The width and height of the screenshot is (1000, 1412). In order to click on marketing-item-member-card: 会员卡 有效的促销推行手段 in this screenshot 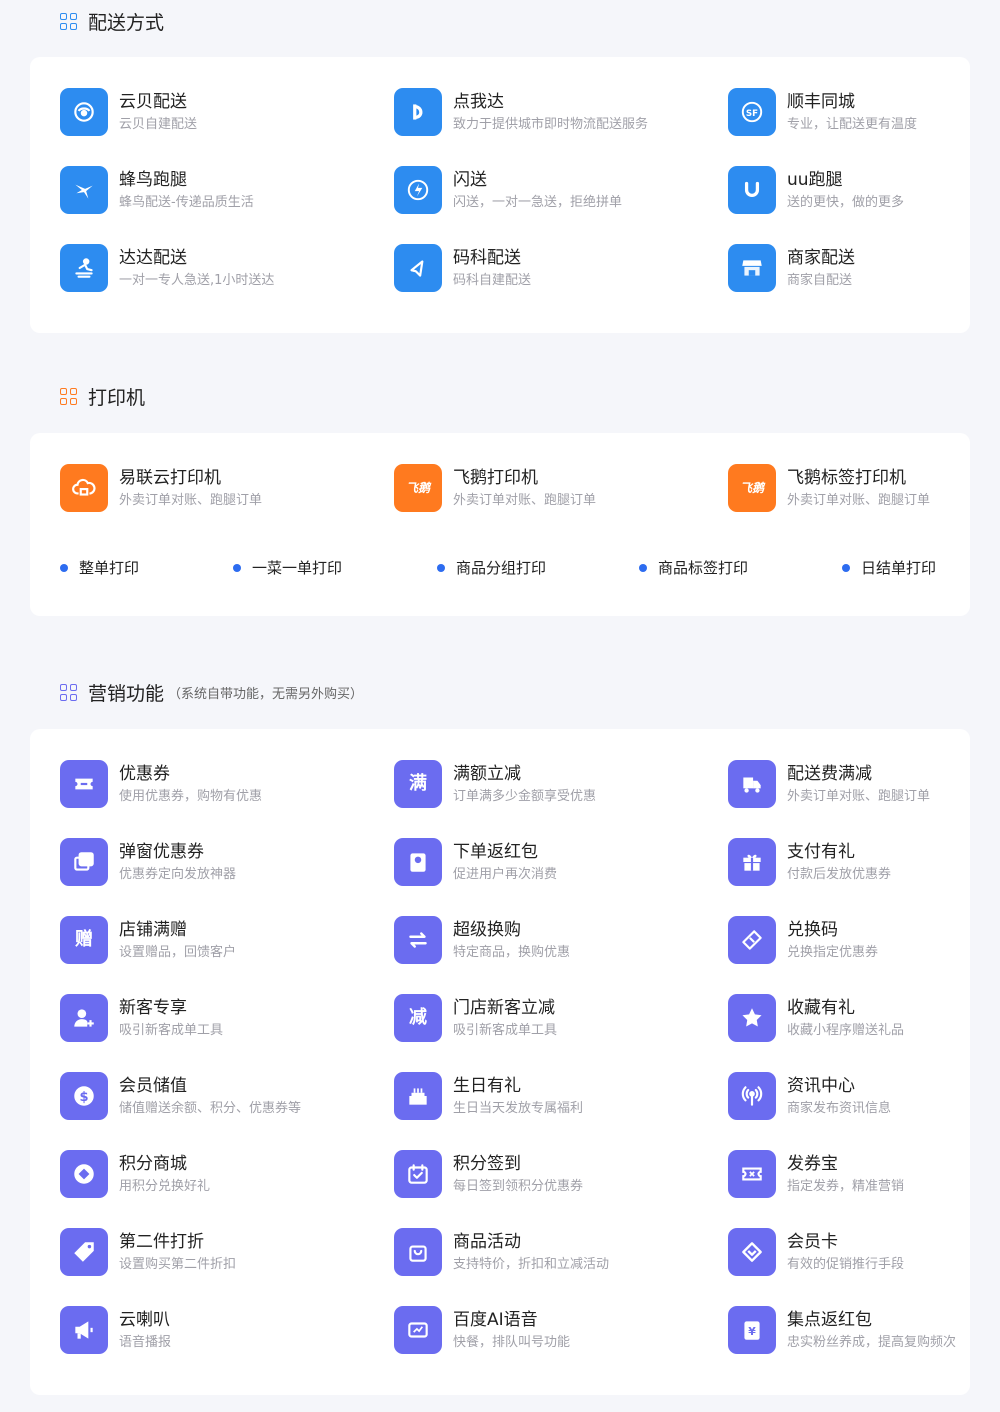, I will do `click(816, 1252)`.